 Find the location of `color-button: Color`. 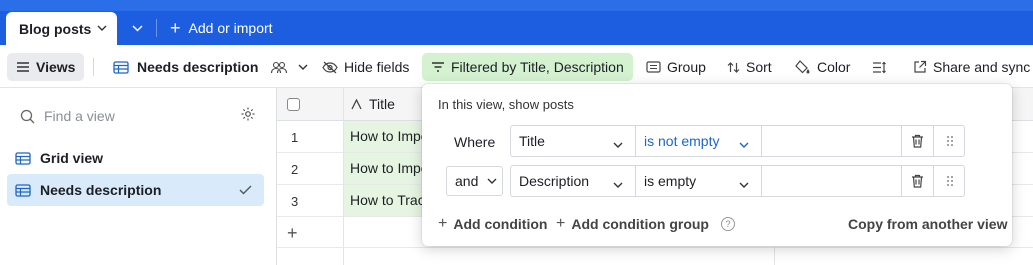

color-button: Color is located at coordinates (822, 67).